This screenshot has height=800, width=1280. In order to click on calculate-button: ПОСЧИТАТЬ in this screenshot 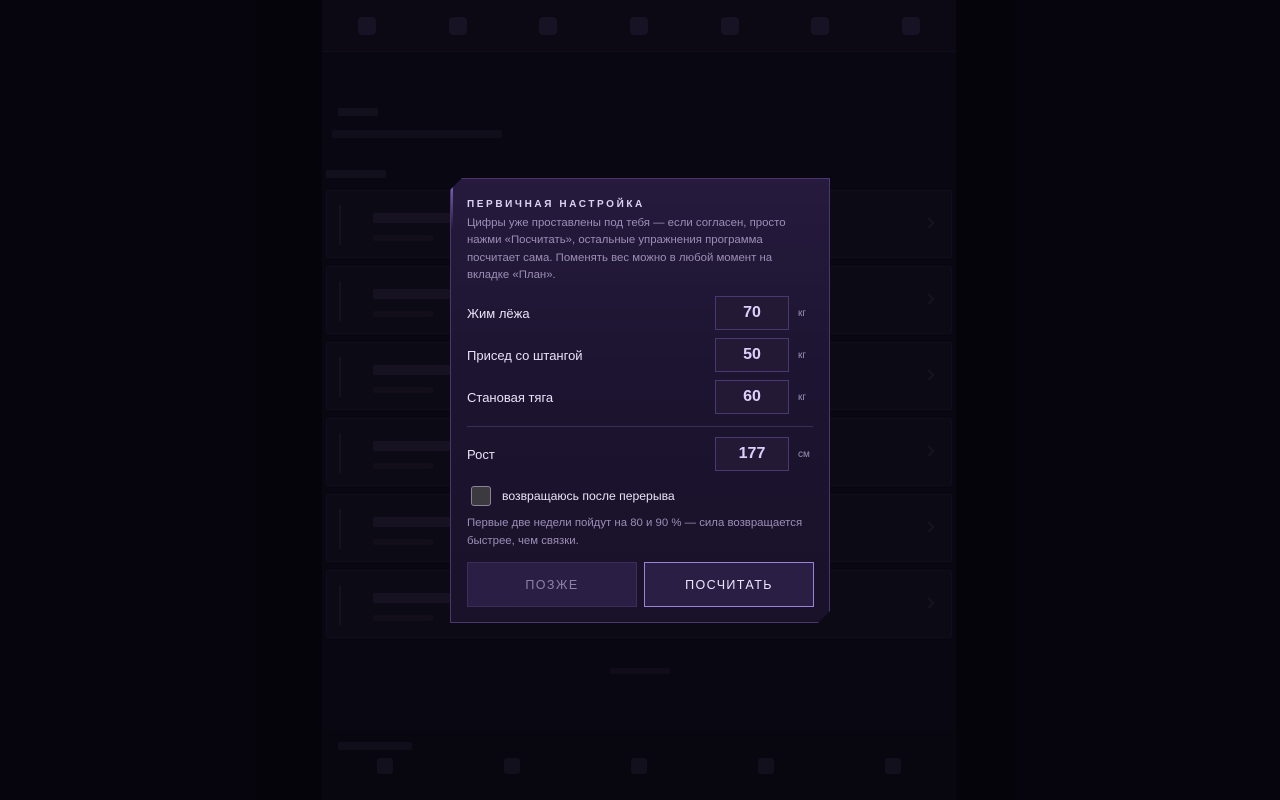, I will do `click(729, 584)`.